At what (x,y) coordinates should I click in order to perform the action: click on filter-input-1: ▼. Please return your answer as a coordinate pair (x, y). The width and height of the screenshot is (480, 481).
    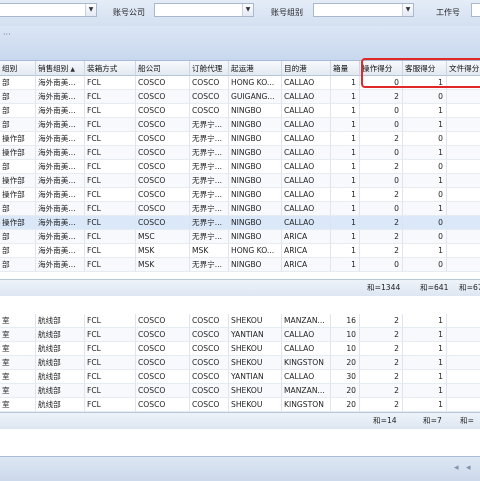
    Looking at the image, I should click on (48, 10).